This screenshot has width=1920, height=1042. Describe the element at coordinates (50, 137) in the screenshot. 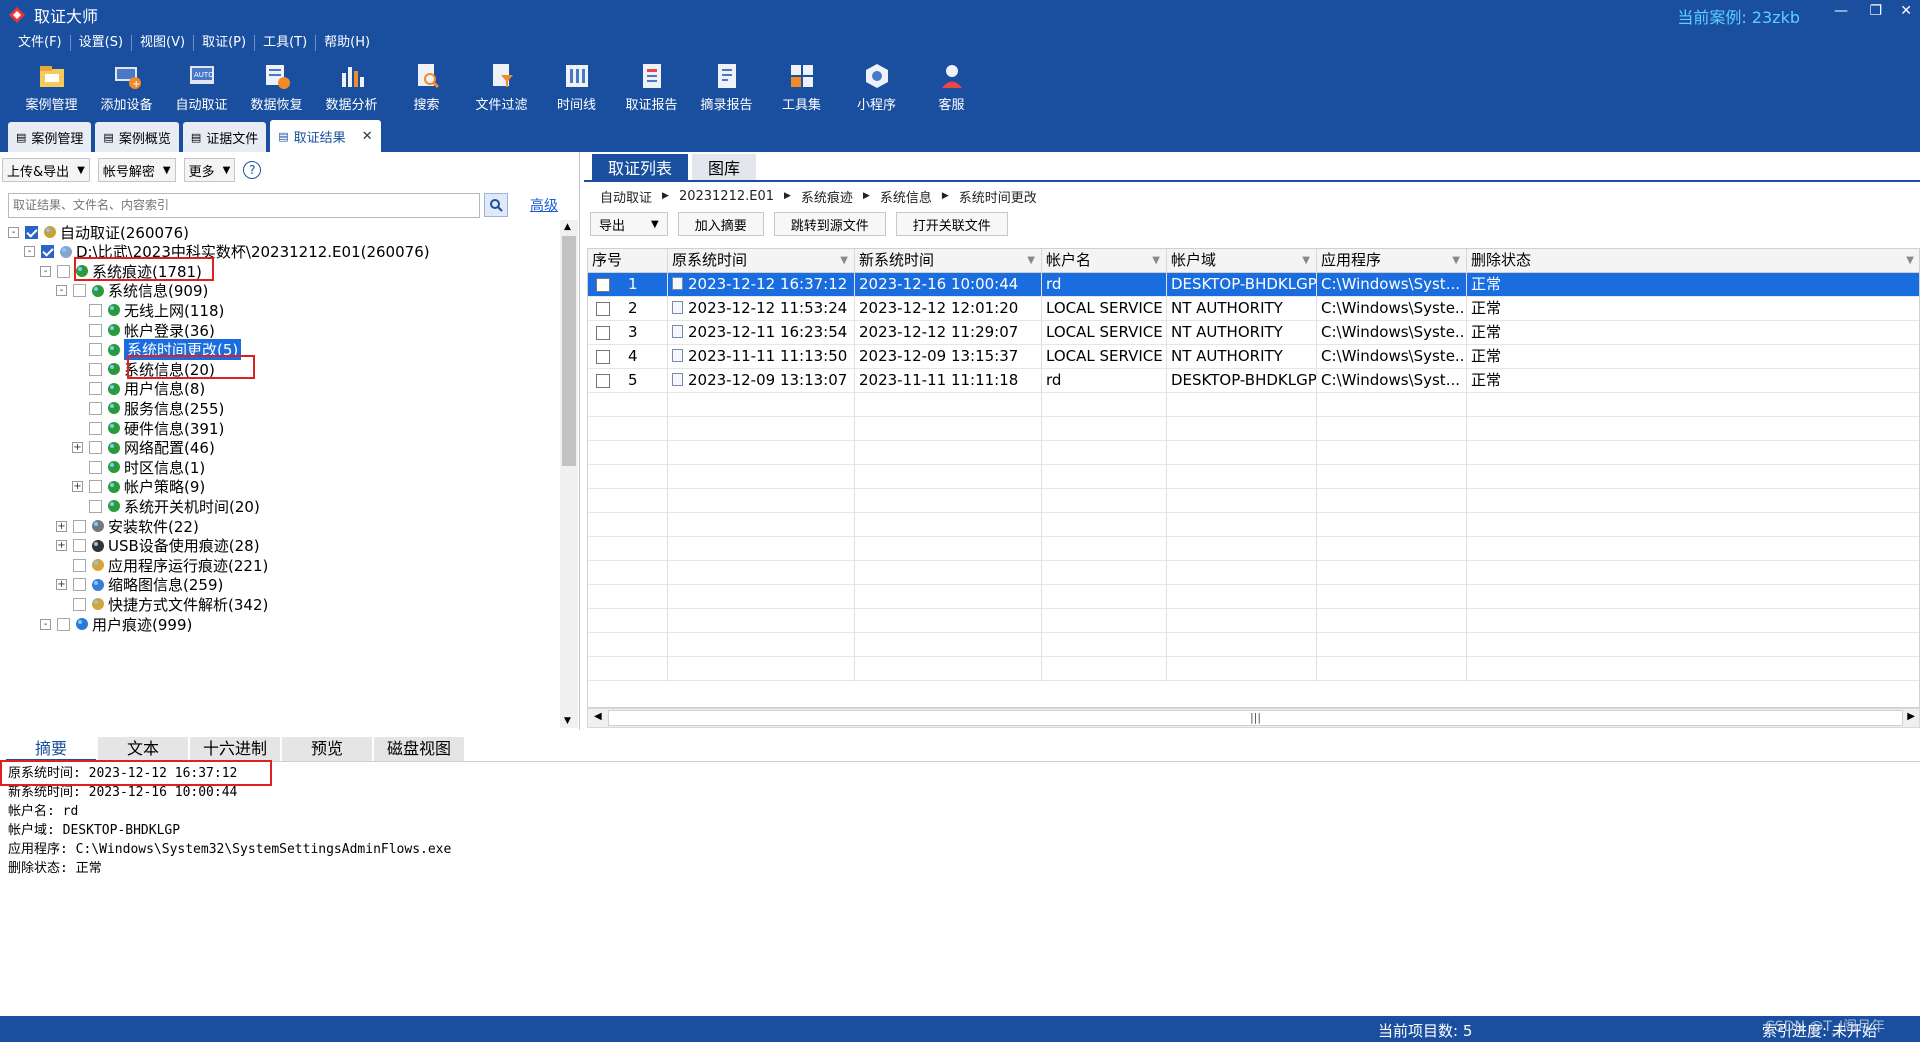

I see `doc-tab-1: ▤ 案例管理` at that location.